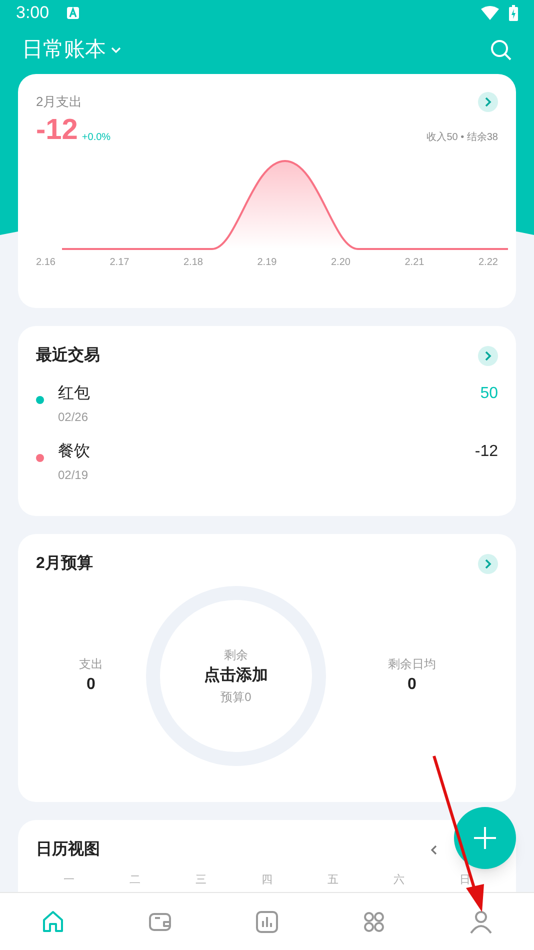  I want to click on transaction-amount: 50, so click(489, 394).